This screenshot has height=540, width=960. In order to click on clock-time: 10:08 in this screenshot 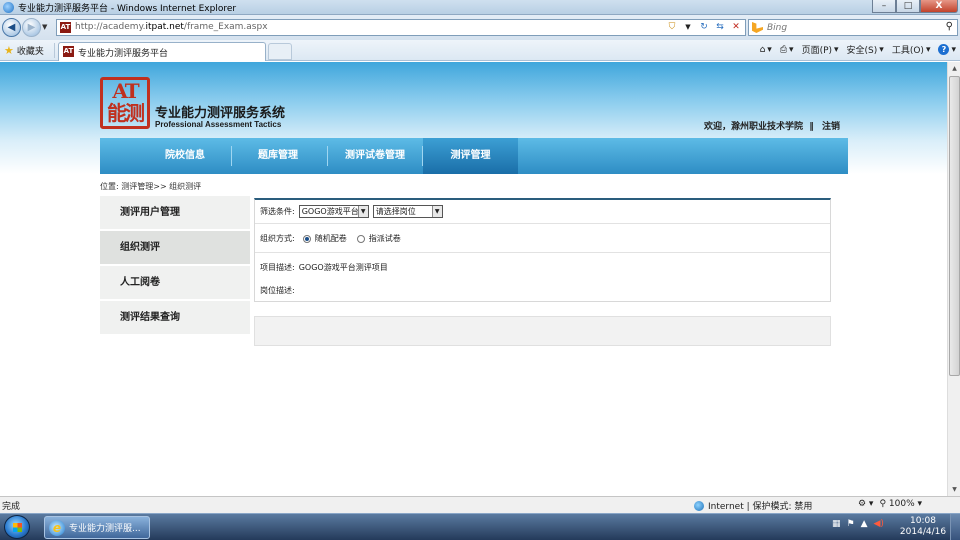, I will do `click(923, 521)`.